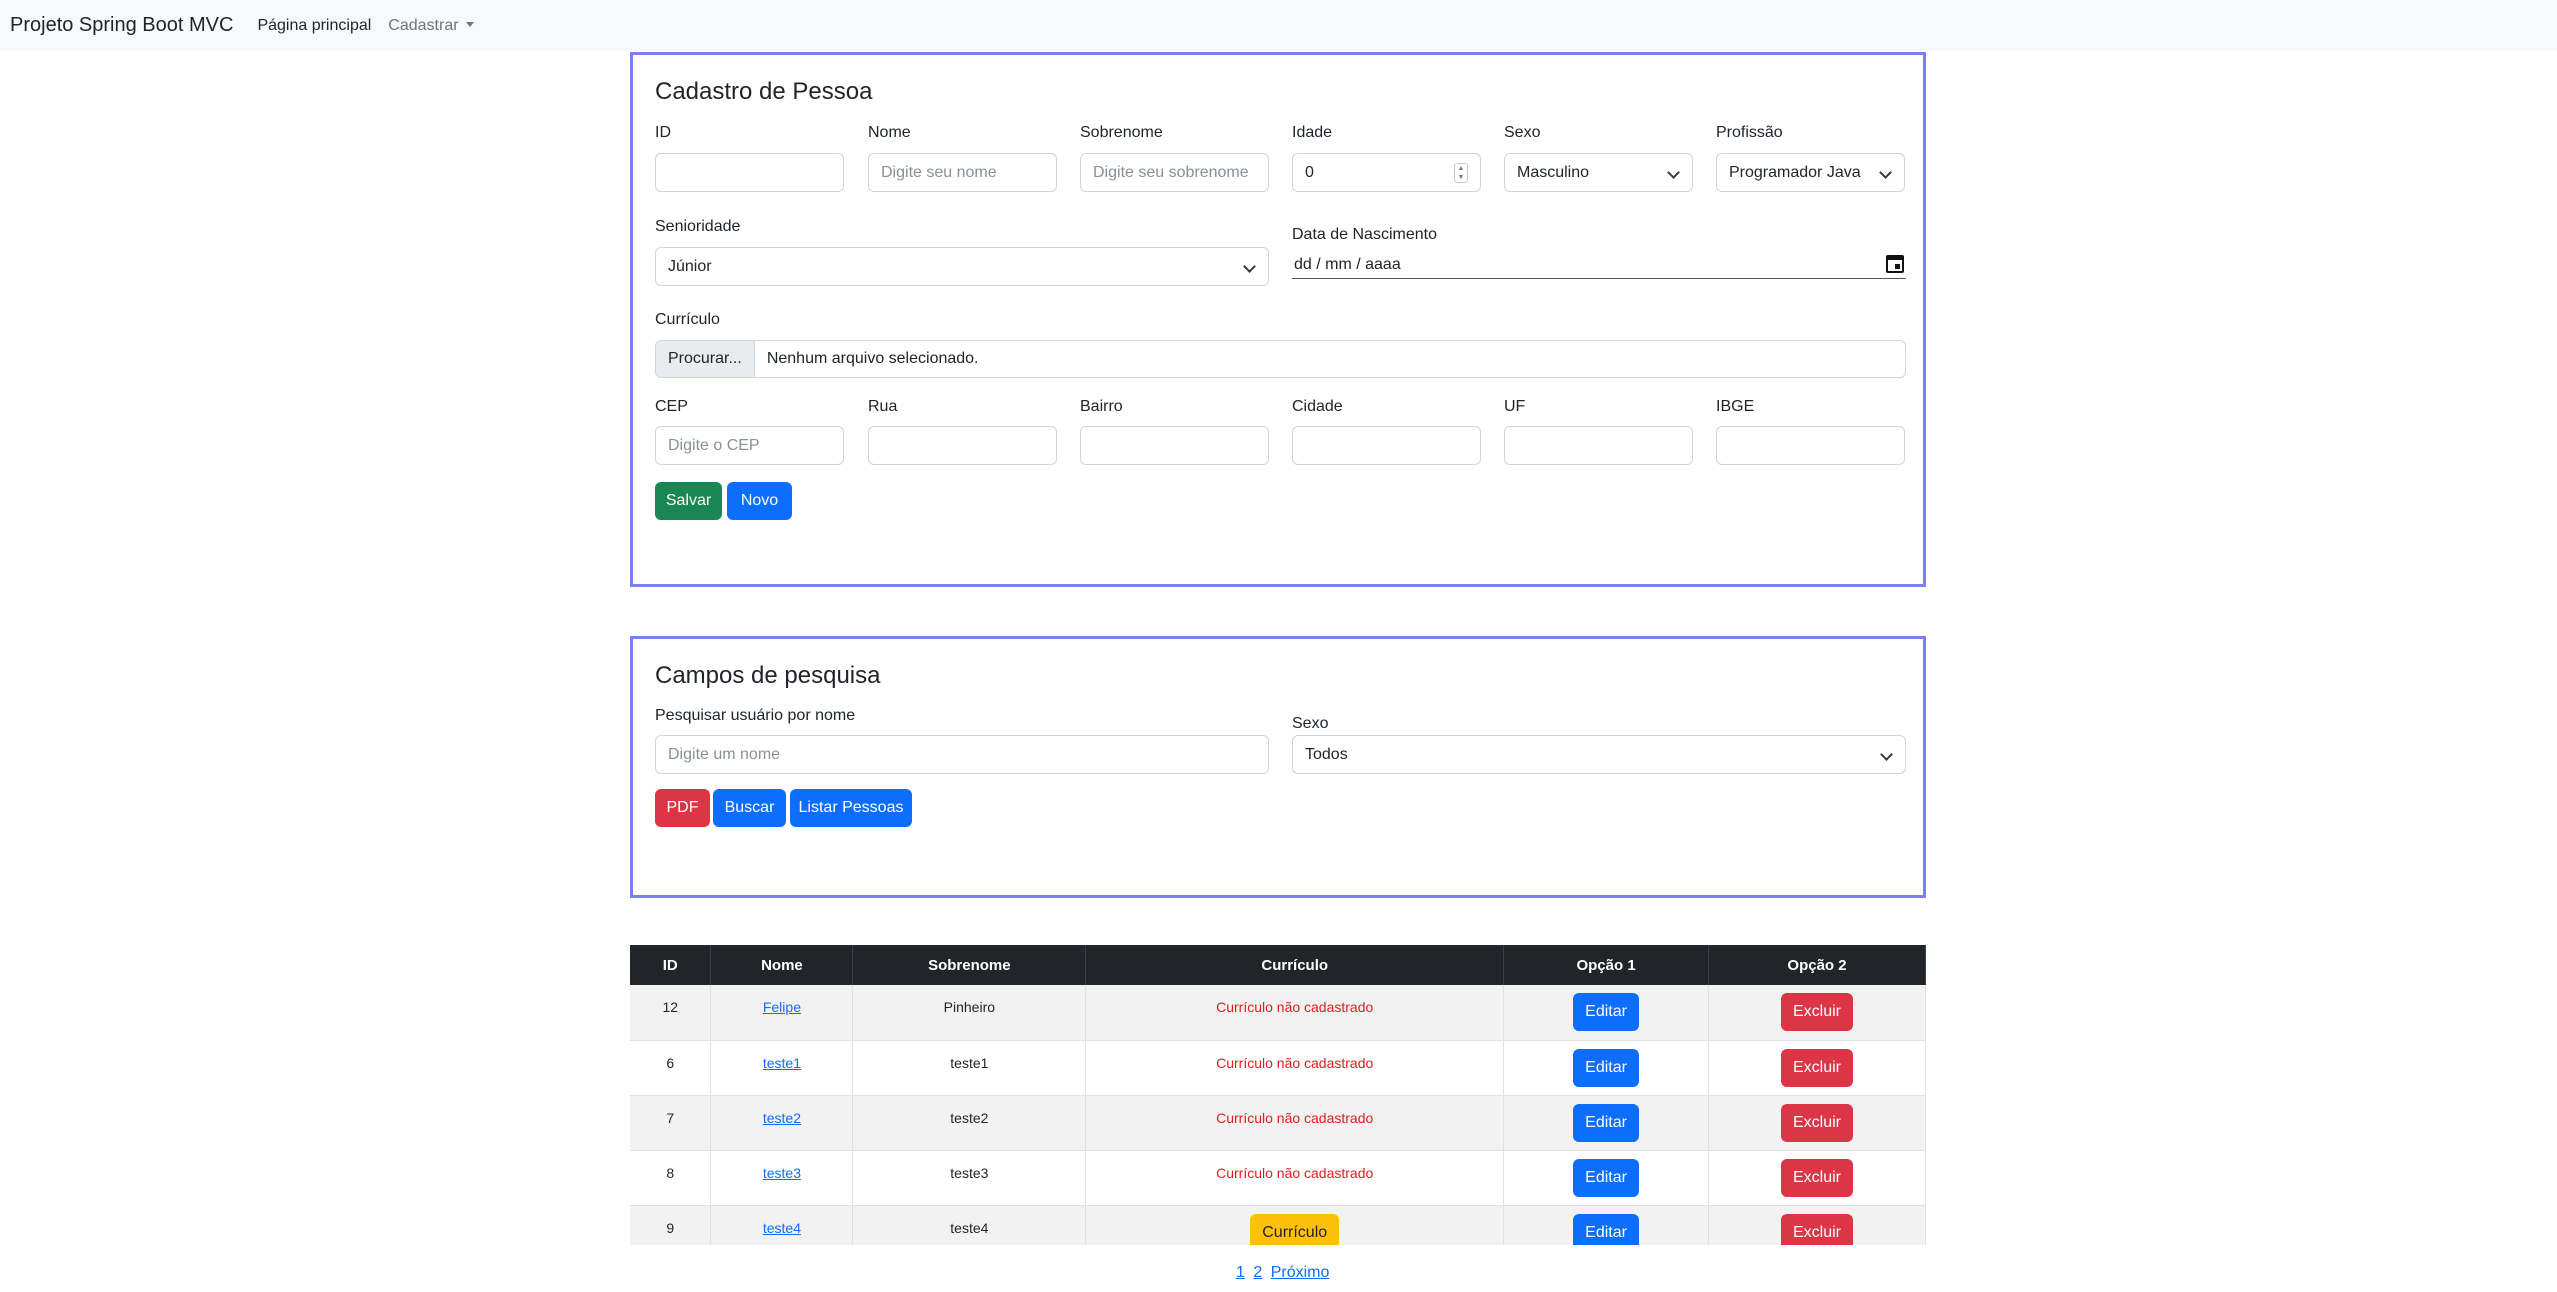 This screenshot has height=1292, width=2557. What do you see at coordinates (1598, 172) in the screenshot?
I see `sexo-select: Masculino` at bounding box center [1598, 172].